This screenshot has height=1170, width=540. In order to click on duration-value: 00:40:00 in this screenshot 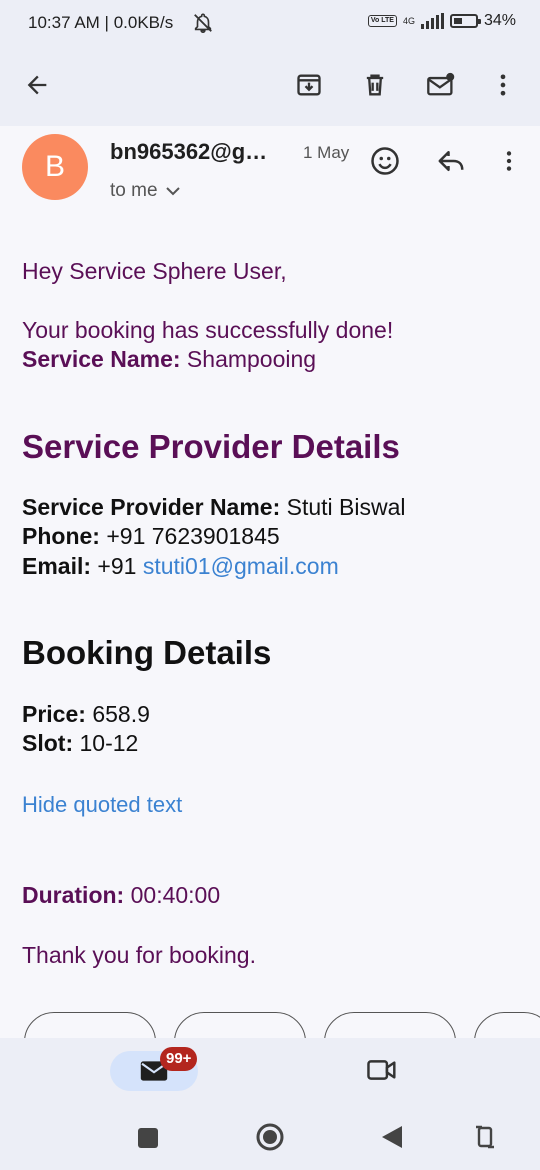, I will do `click(172, 895)`.